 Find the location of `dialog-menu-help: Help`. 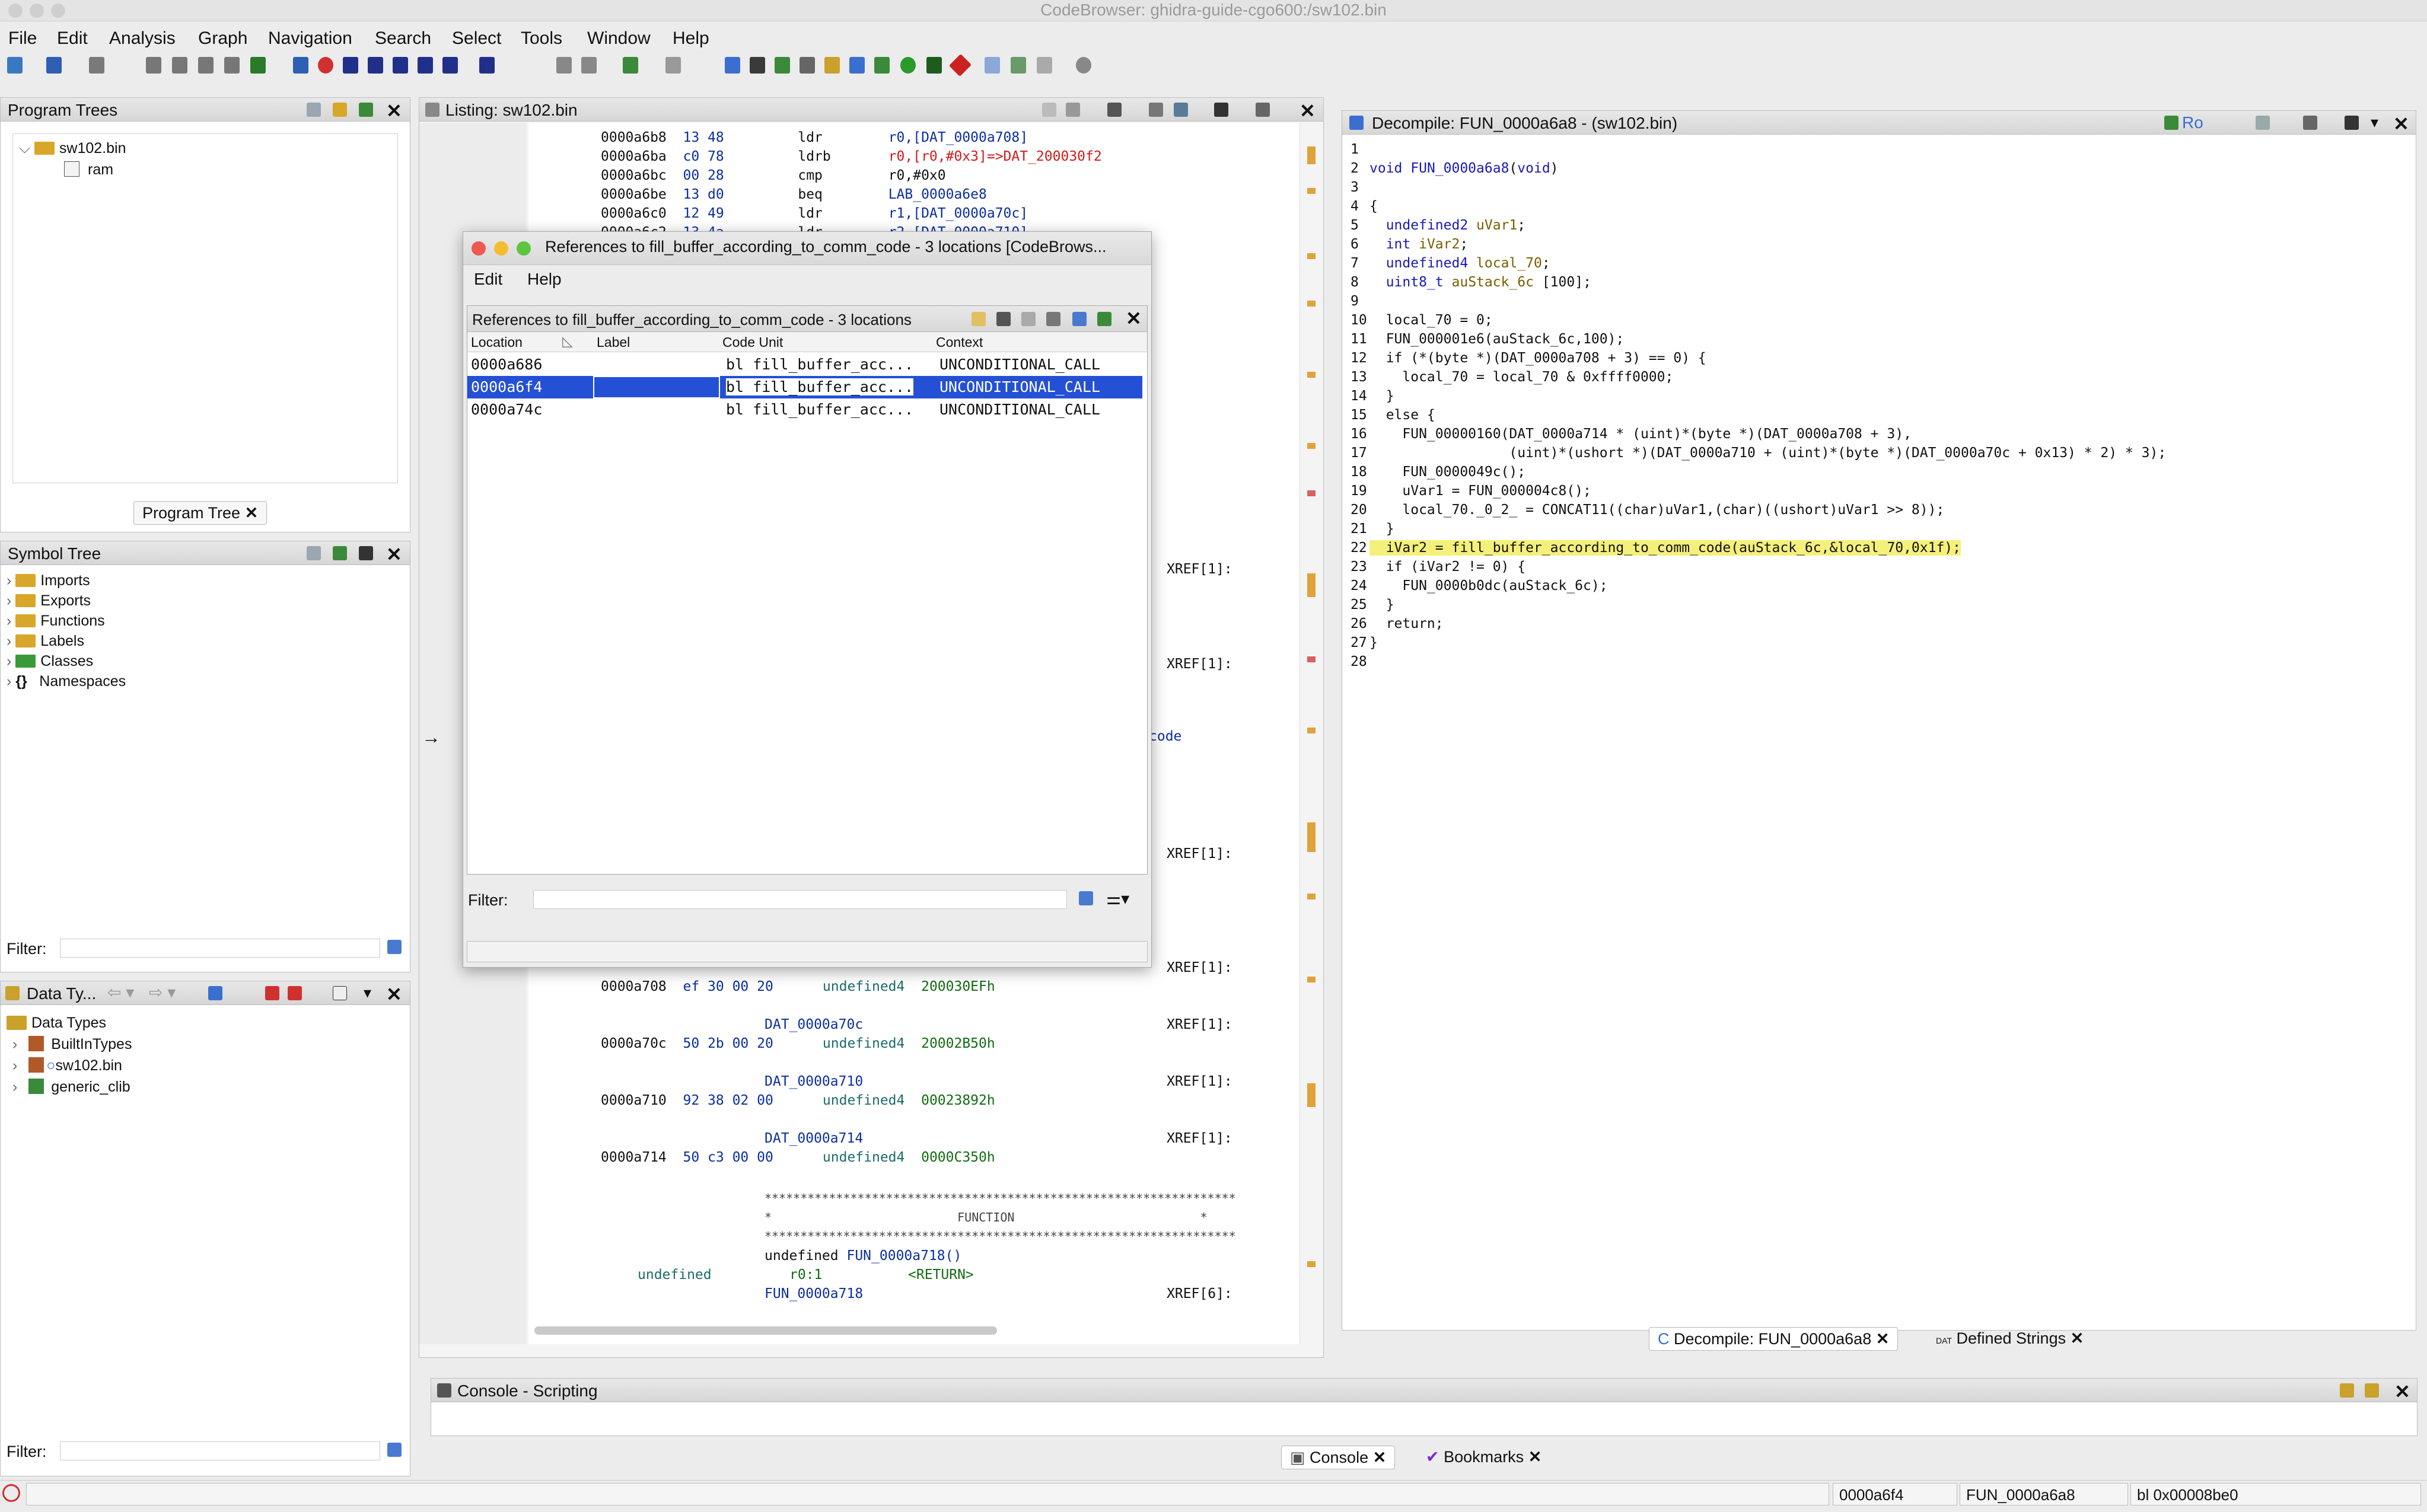

dialog-menu-help: Help is located at coordinates (544, 279).